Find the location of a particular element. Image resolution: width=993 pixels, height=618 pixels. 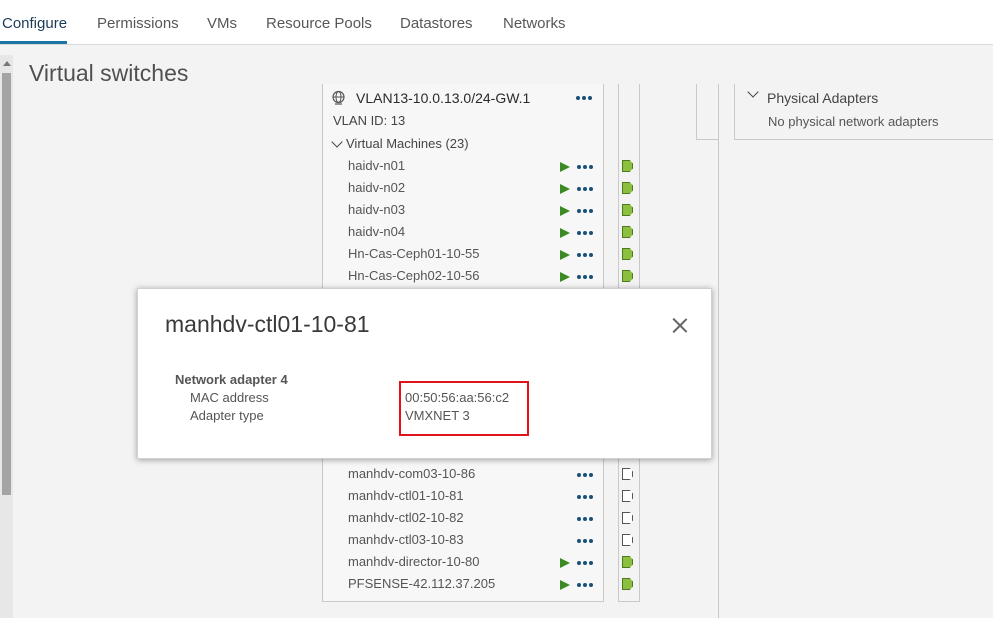

adapter-section-title: Network adapter 4 is located at coordinates (231, 379).